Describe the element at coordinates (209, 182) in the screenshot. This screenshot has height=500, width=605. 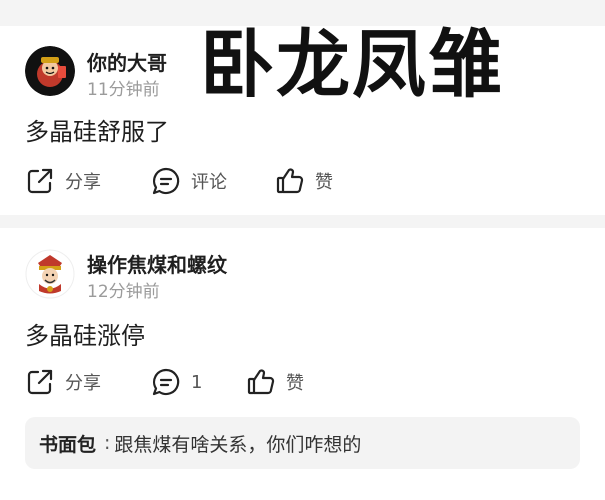
I see `comment-label: 评论` at that location.